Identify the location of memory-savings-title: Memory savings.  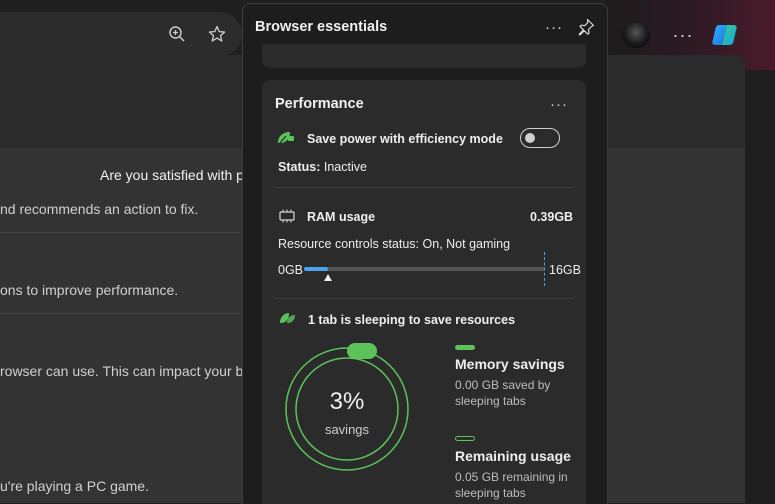
(510, 364).